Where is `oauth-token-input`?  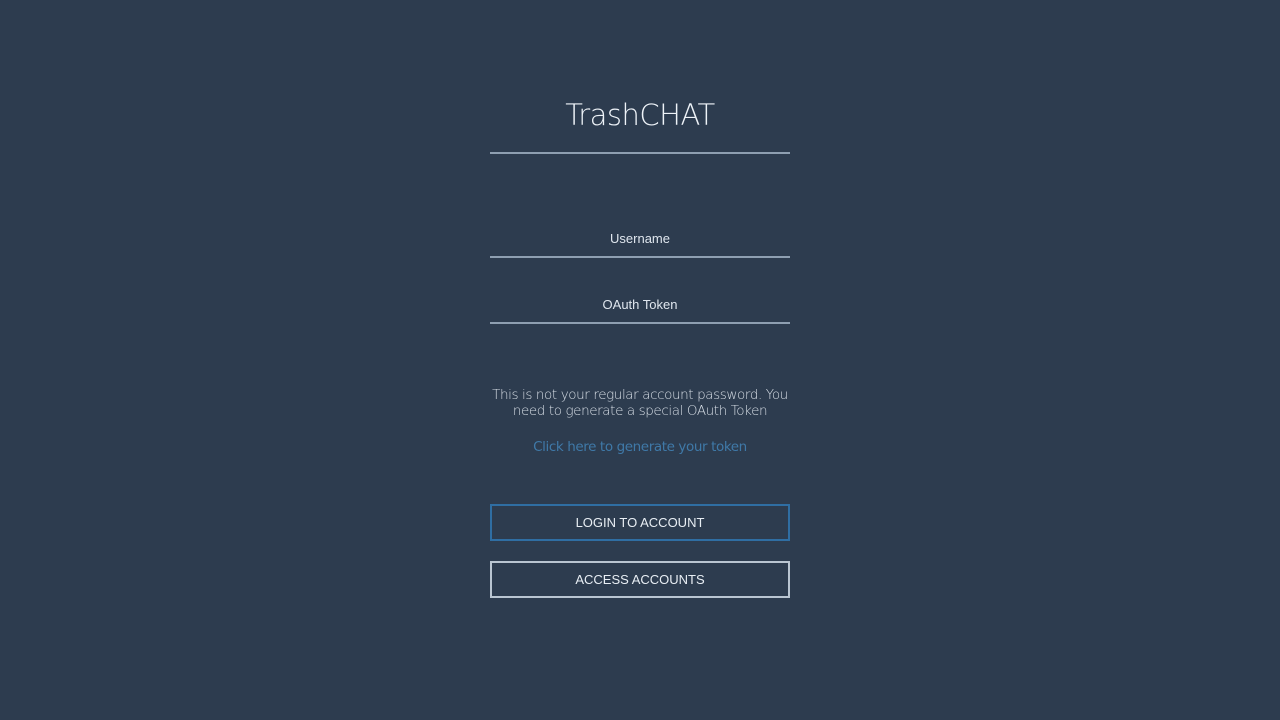
oauth-token-input is located at coordinates (640, 305).